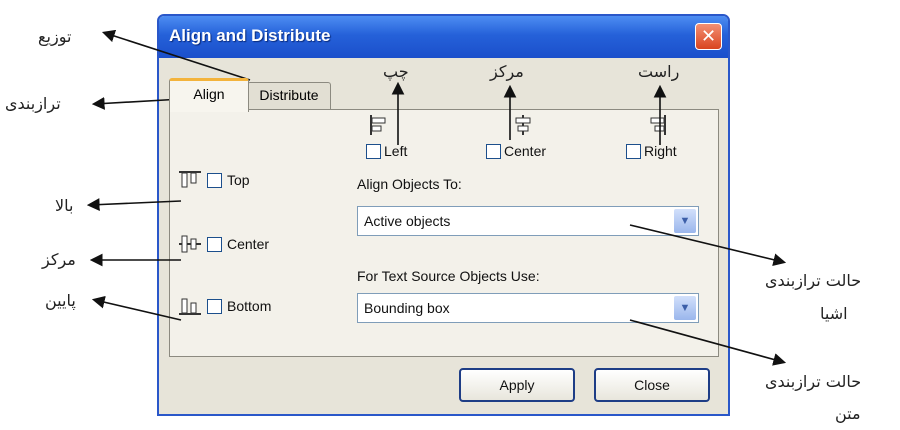 Image resolution: width=900 pixels, height=430 pixels. Describe the element at coordinates (813, 280) in the screenshot. I see `annotation-objects-mode-line1: حالت ترازبندی` at that location.